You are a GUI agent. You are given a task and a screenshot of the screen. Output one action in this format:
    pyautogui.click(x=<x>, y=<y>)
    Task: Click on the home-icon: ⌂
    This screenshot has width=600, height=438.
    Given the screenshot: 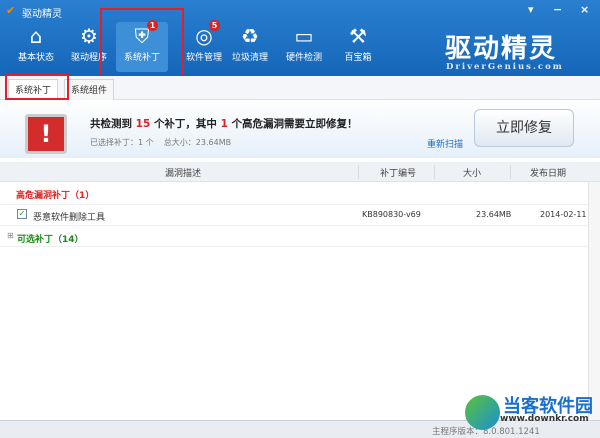 What is the action you would take?
    pyautogui.click(x=36, y=36)
    